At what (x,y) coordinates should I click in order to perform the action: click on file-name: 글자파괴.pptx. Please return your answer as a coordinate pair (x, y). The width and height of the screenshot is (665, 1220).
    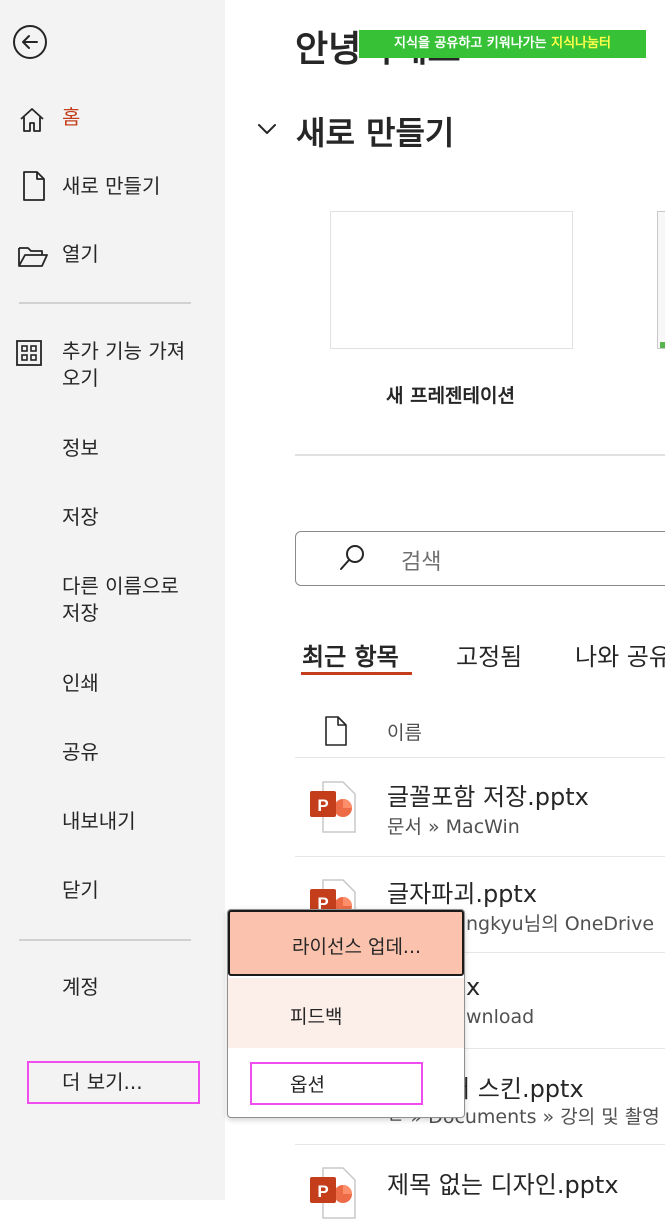
    Looking at the image, I should click on (462, 891).